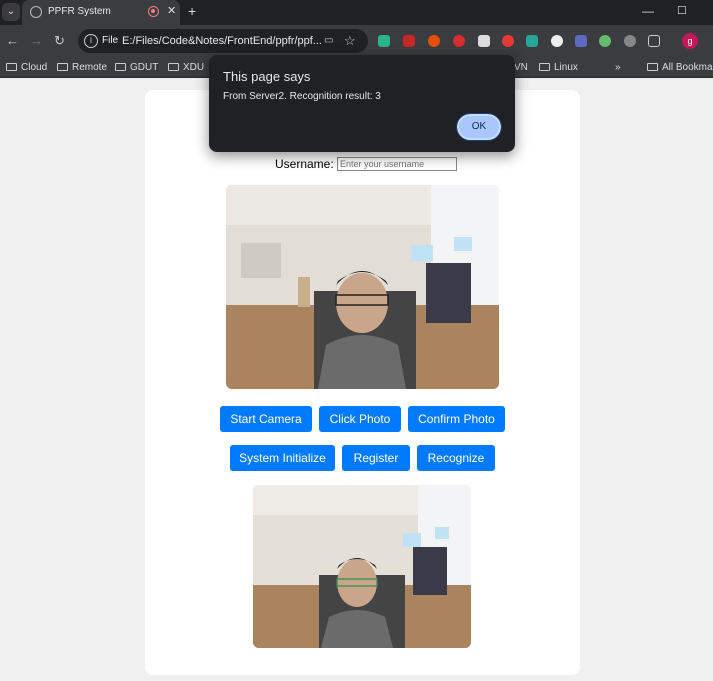  What do you see at coordinates (91, 41) in the screenshot?
I see `site-info-icon: i` at bounding box center [91, 41].